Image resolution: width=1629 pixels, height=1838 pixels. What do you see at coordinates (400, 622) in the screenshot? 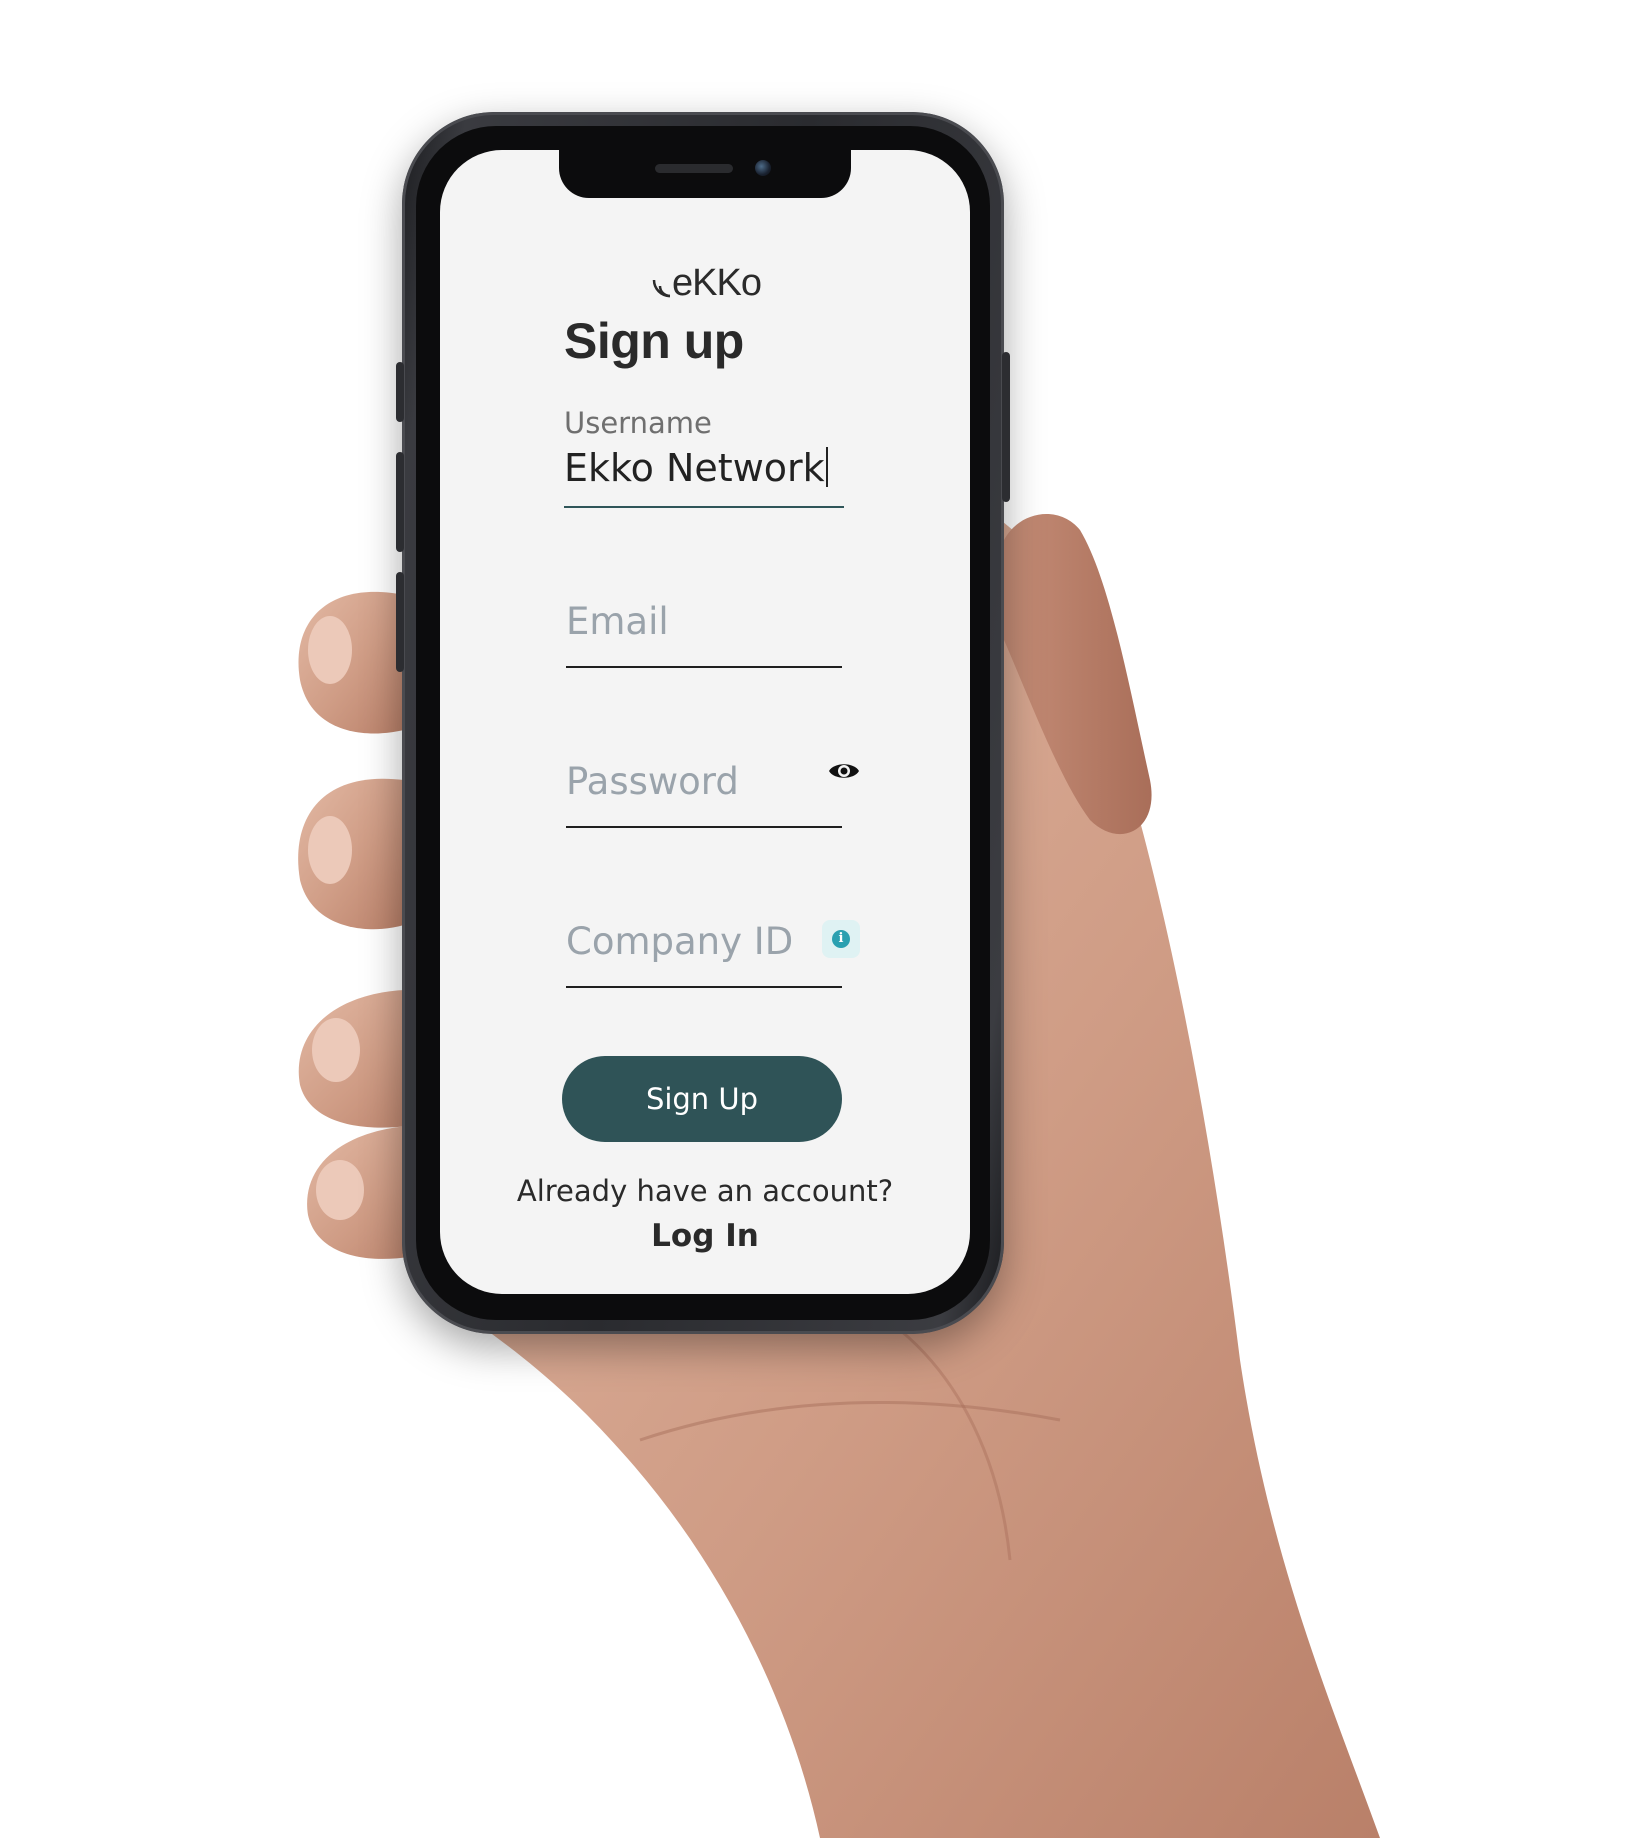
I see `phone-volume-down` at bounding box center [400, 622].